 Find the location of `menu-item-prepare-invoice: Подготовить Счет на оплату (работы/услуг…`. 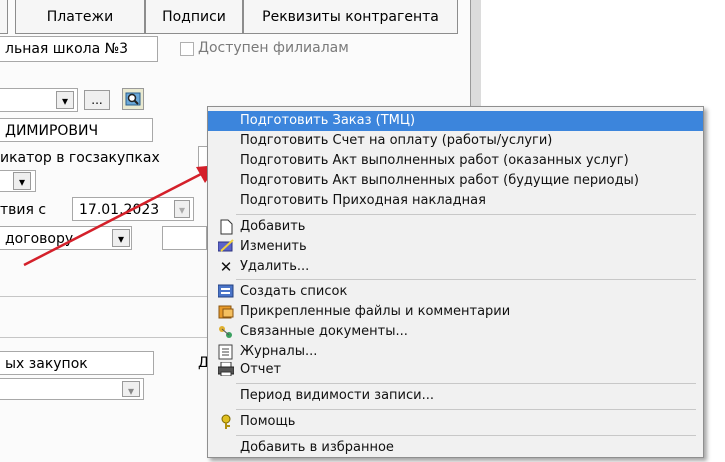

menu-item-prepare-invoice: Подготовить Счет на оплату (работы/услуг… is located at coordinates (455, 141).